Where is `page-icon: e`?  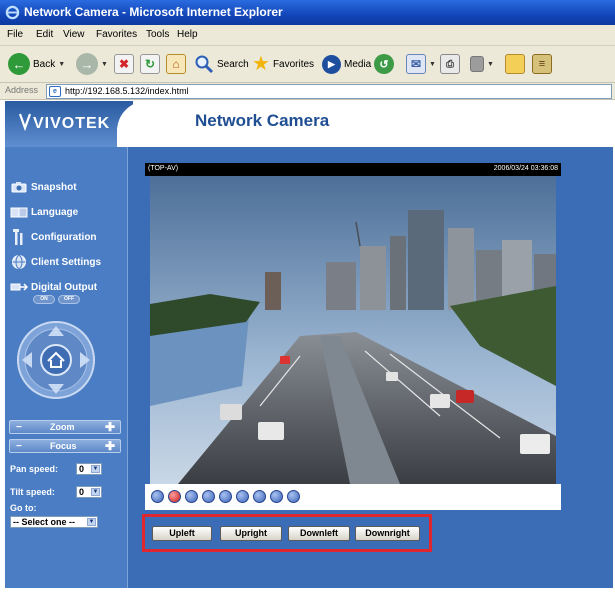 page-icon: e is located at coordinates (55, 91).